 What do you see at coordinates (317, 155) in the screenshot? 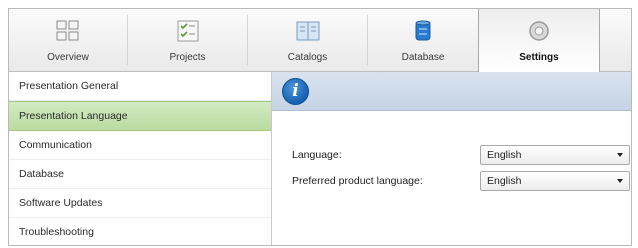
I see `language-label: Language:` at bounding box center [317, 155].